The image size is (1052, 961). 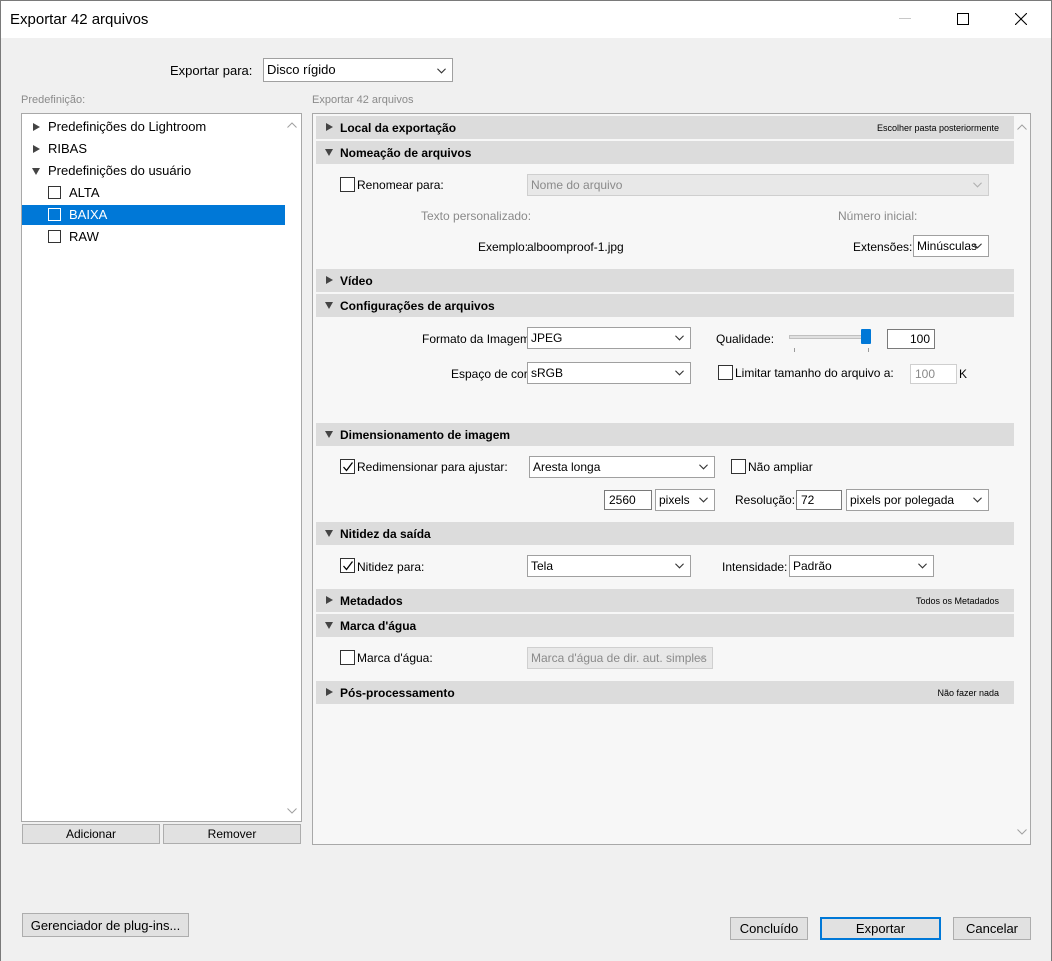 What do you see at coordinates (911, 339) in the screenshot?
I see `quality-input: 100` at bounding box center [911, 339].